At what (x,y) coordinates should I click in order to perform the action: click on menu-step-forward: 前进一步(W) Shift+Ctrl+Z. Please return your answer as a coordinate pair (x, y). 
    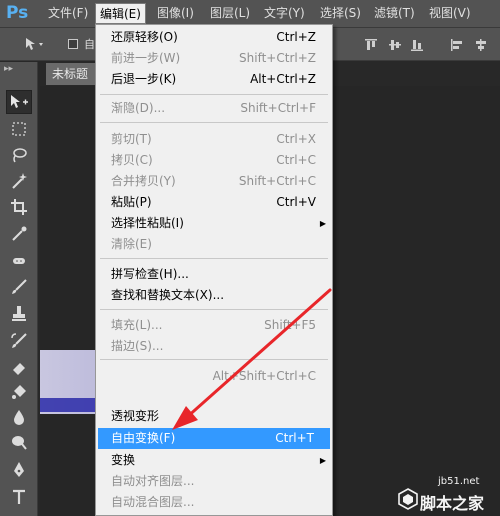
    Looking at the image, I should click on (214, 58).